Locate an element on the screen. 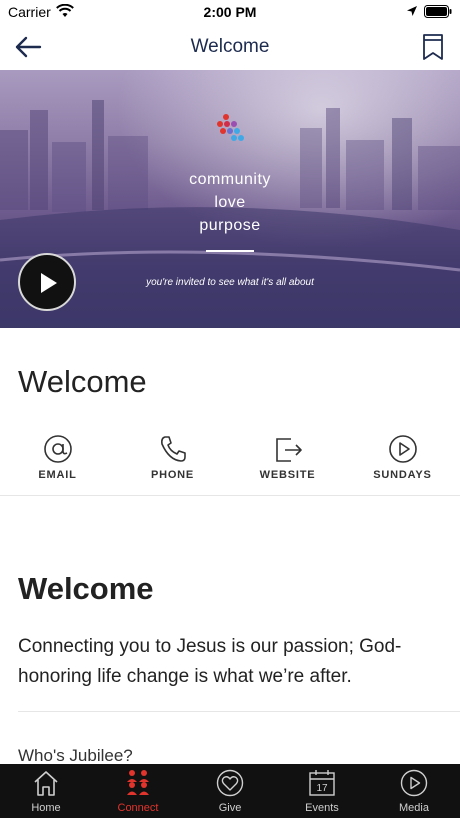 Image resolution: width=460 pixels, height=818 pixels. phone-icon is located at coordinates (173, 449).